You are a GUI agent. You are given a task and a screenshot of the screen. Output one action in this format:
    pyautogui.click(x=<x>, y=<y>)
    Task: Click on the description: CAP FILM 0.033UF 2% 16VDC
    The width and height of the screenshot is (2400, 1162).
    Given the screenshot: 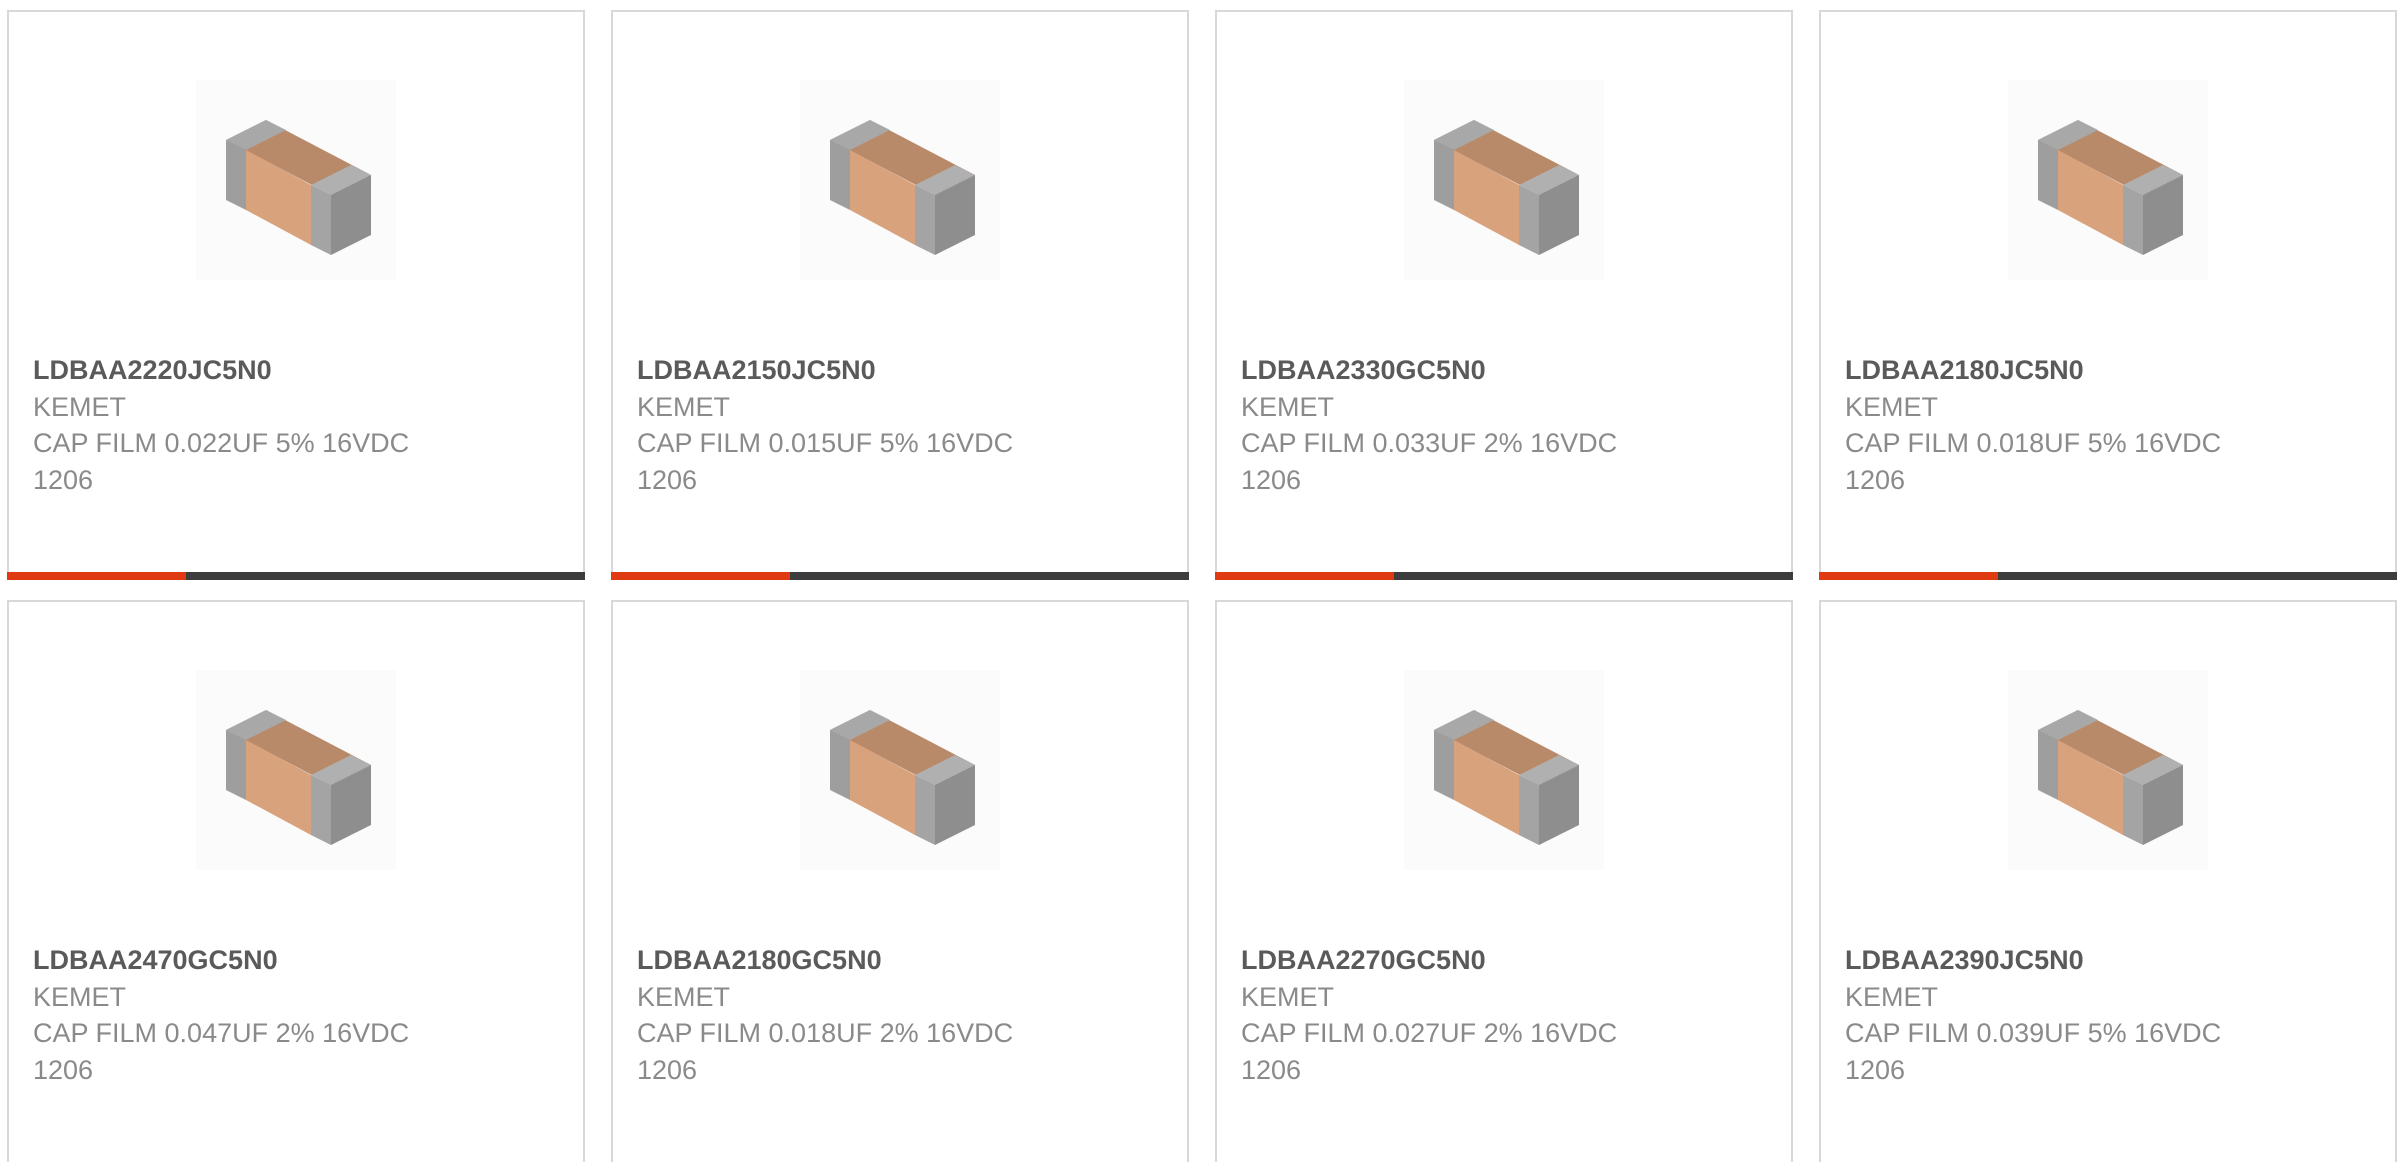 What is the action you would take?
    pyautogui.click(x=1429, y=443)
    